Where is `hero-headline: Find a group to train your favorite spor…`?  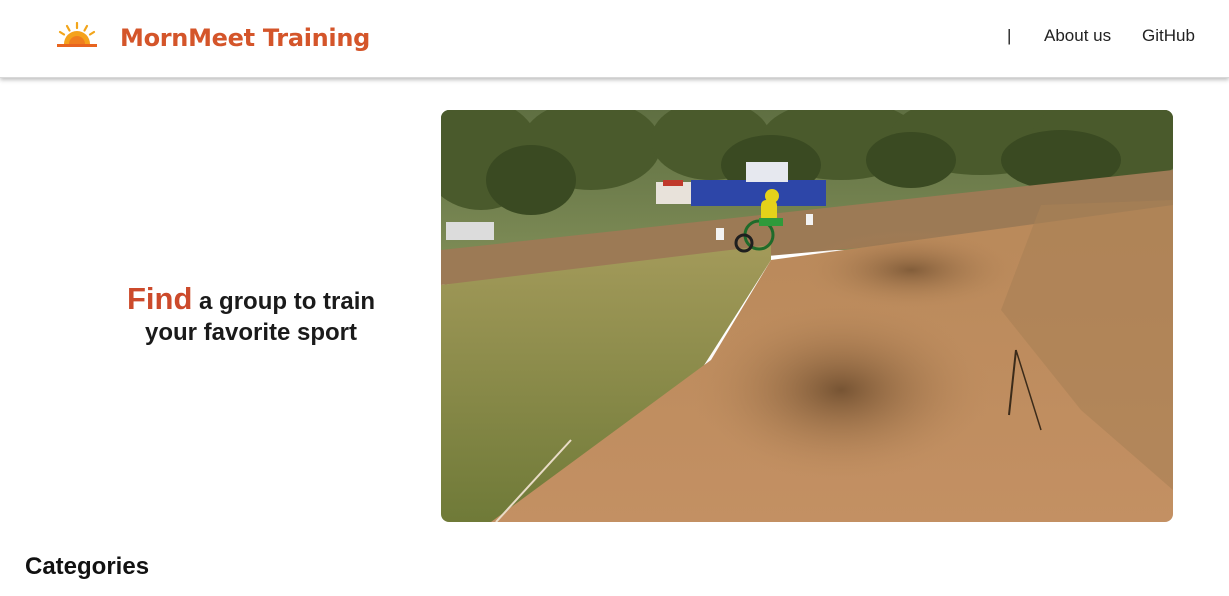 hero-headline: Find a group to train your favorite spor… is located at coordinates (251, 315).